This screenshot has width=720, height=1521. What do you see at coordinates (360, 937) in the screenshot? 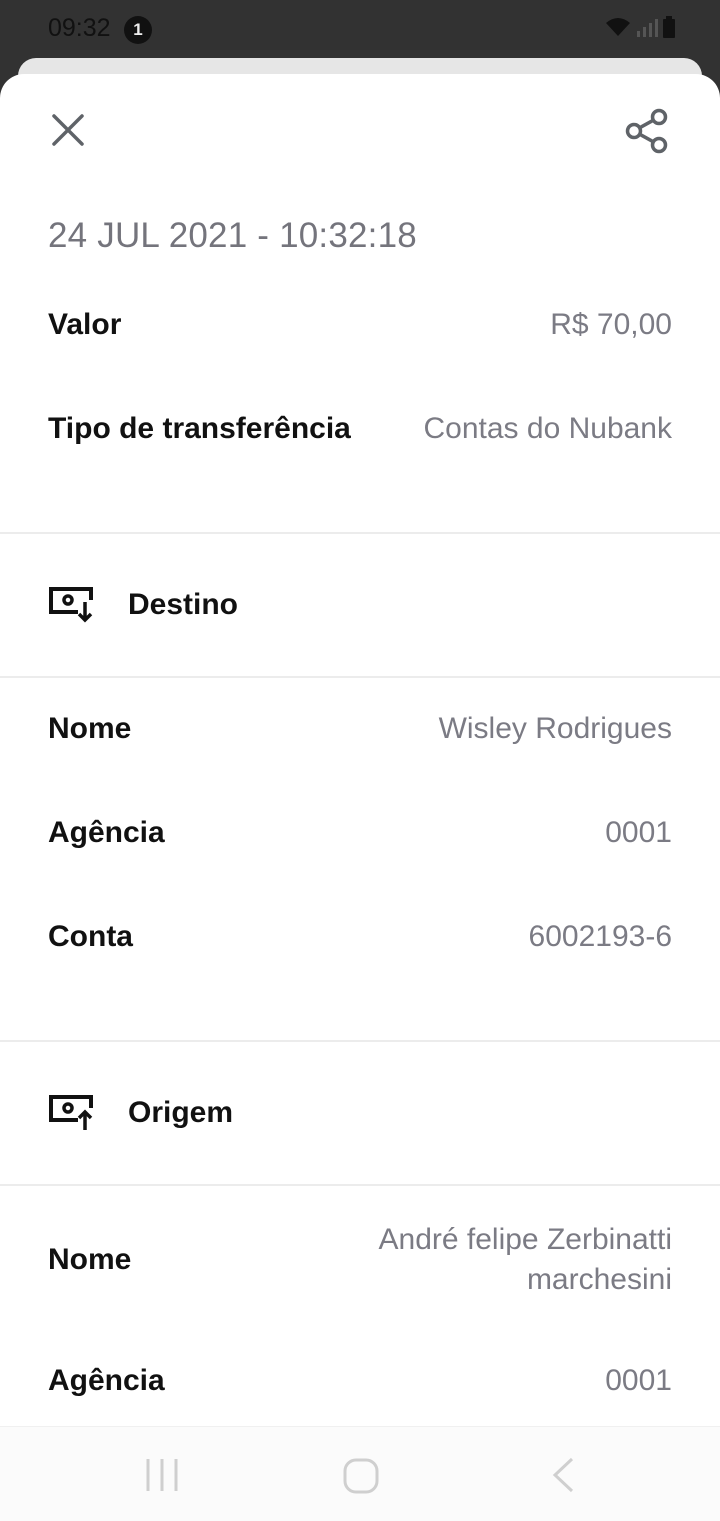
I see `destino-conta-row: Conta 6002193-6` at bounding box center [360, 937].